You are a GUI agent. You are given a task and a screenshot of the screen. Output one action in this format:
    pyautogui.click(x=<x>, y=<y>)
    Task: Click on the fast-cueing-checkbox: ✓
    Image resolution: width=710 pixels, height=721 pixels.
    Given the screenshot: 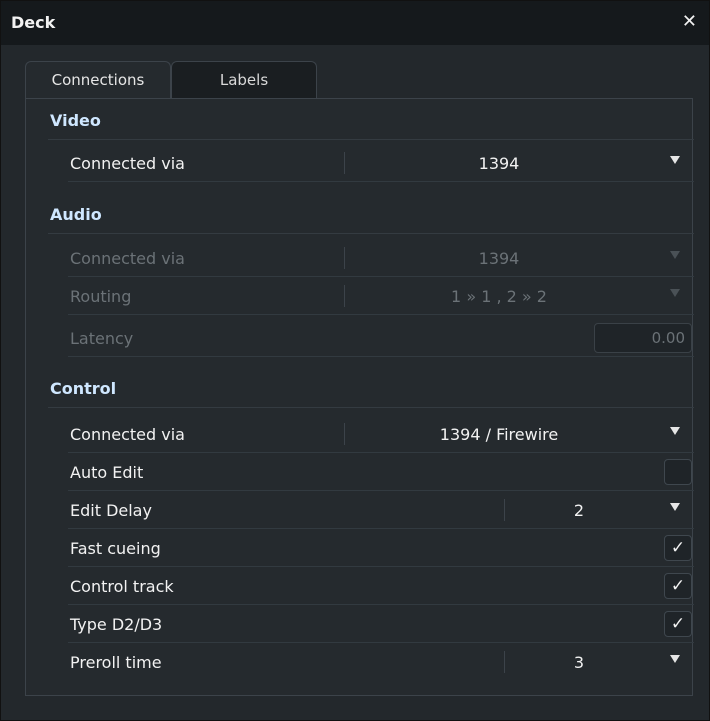 What is the action you would take?
    pyautogui.click(x=678, y=548)
    